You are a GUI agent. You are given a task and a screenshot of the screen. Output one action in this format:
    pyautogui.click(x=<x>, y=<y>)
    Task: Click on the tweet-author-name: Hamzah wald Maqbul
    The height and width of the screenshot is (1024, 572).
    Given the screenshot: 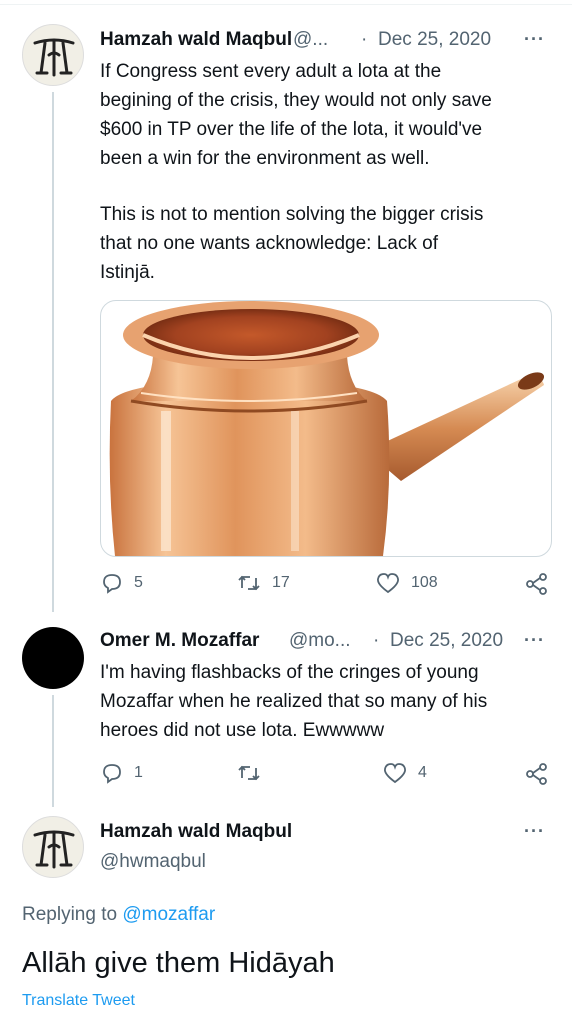 What is the action you would take?
    pyautogui.click(x=196, y=40)
    